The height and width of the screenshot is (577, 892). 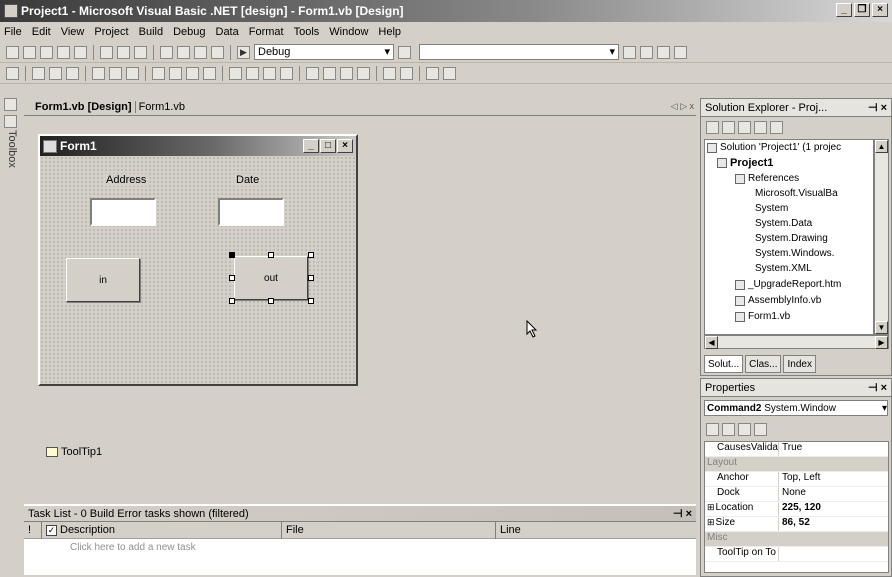 I want to click on tree-project: Project1, so click(x=745, y=163).